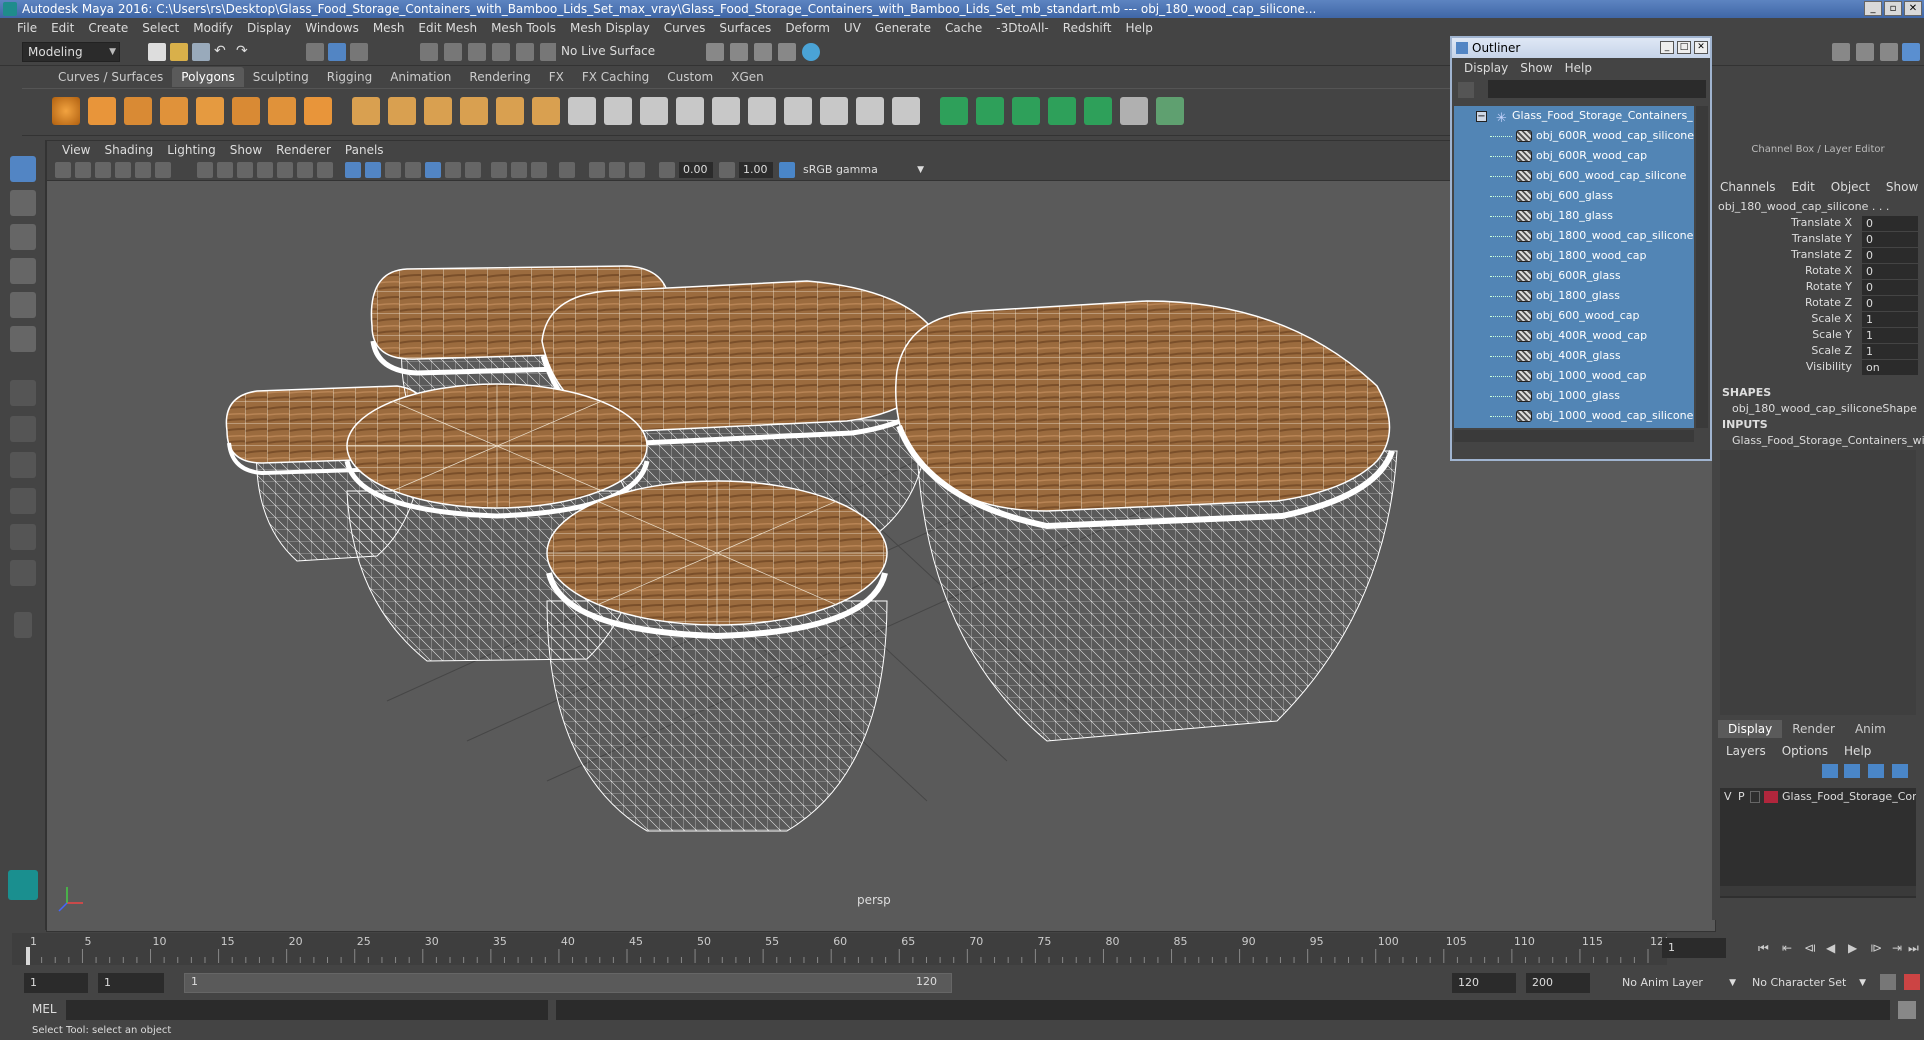 This screenshot has width=1924, height=1040. I want to click on menu-uv: UV, so click(852, 28).